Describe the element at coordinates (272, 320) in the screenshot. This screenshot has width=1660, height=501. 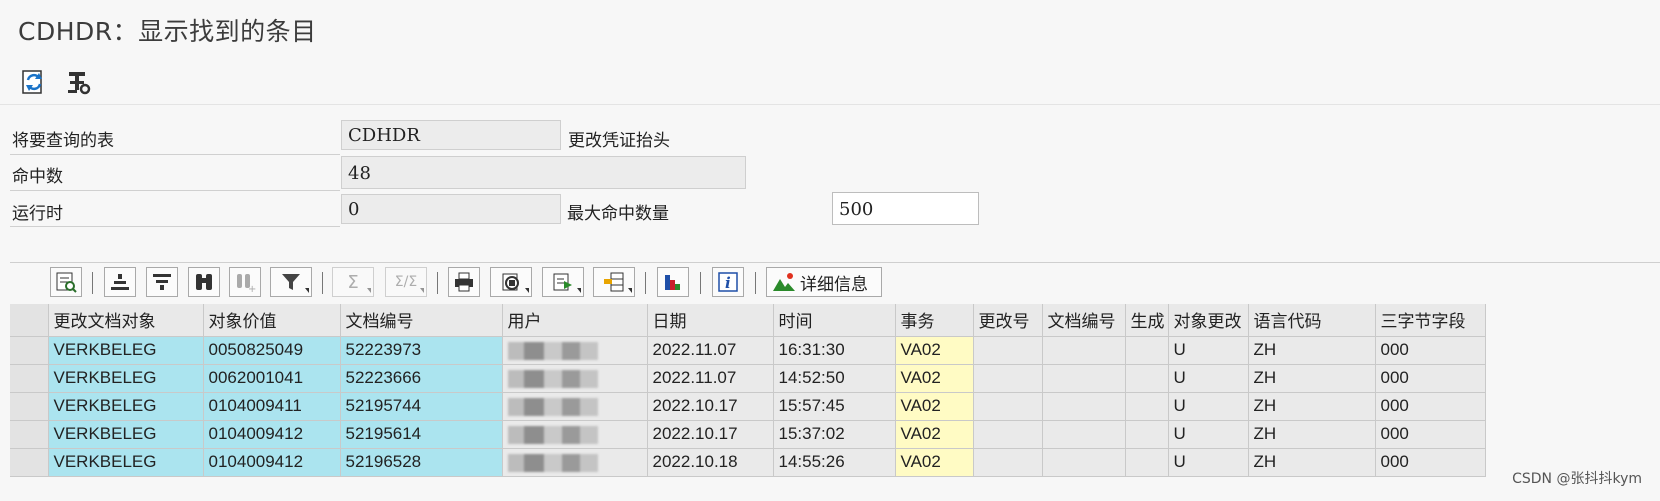
I see `column-header: 对象价值` at that location.